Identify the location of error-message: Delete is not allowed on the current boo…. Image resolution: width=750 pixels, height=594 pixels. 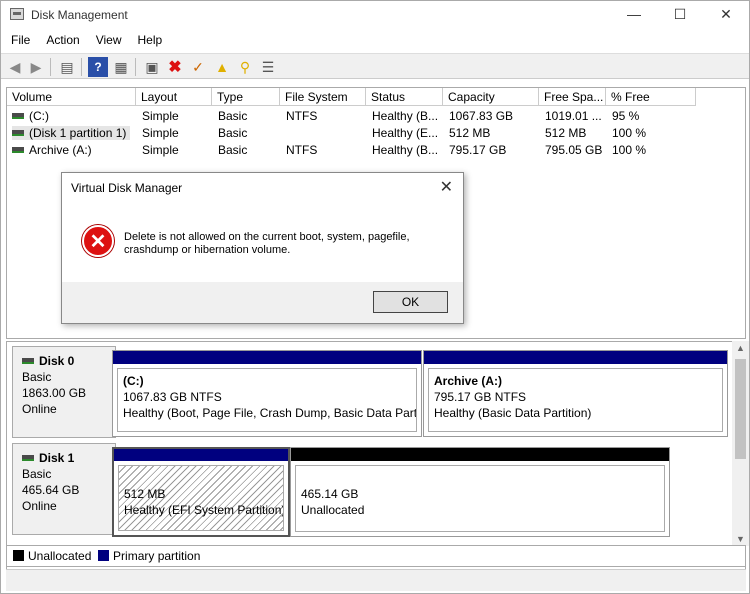
(267, 243).